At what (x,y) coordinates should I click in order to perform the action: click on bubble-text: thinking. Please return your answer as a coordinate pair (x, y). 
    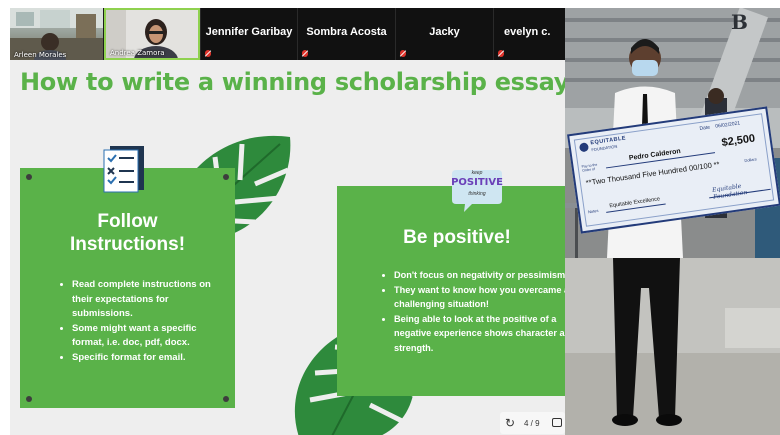
    Looking at the image, I should click on (477, 194).